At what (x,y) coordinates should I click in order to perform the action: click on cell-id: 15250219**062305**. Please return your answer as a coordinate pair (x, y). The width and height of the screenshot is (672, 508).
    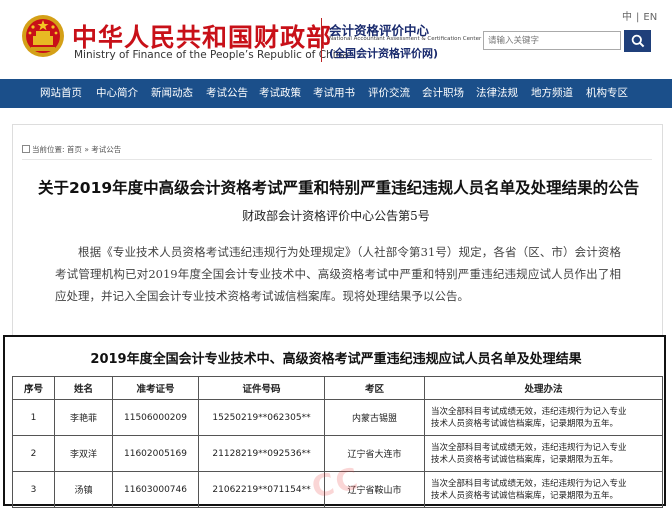
    Looking at the image, I should click on (261, 417).